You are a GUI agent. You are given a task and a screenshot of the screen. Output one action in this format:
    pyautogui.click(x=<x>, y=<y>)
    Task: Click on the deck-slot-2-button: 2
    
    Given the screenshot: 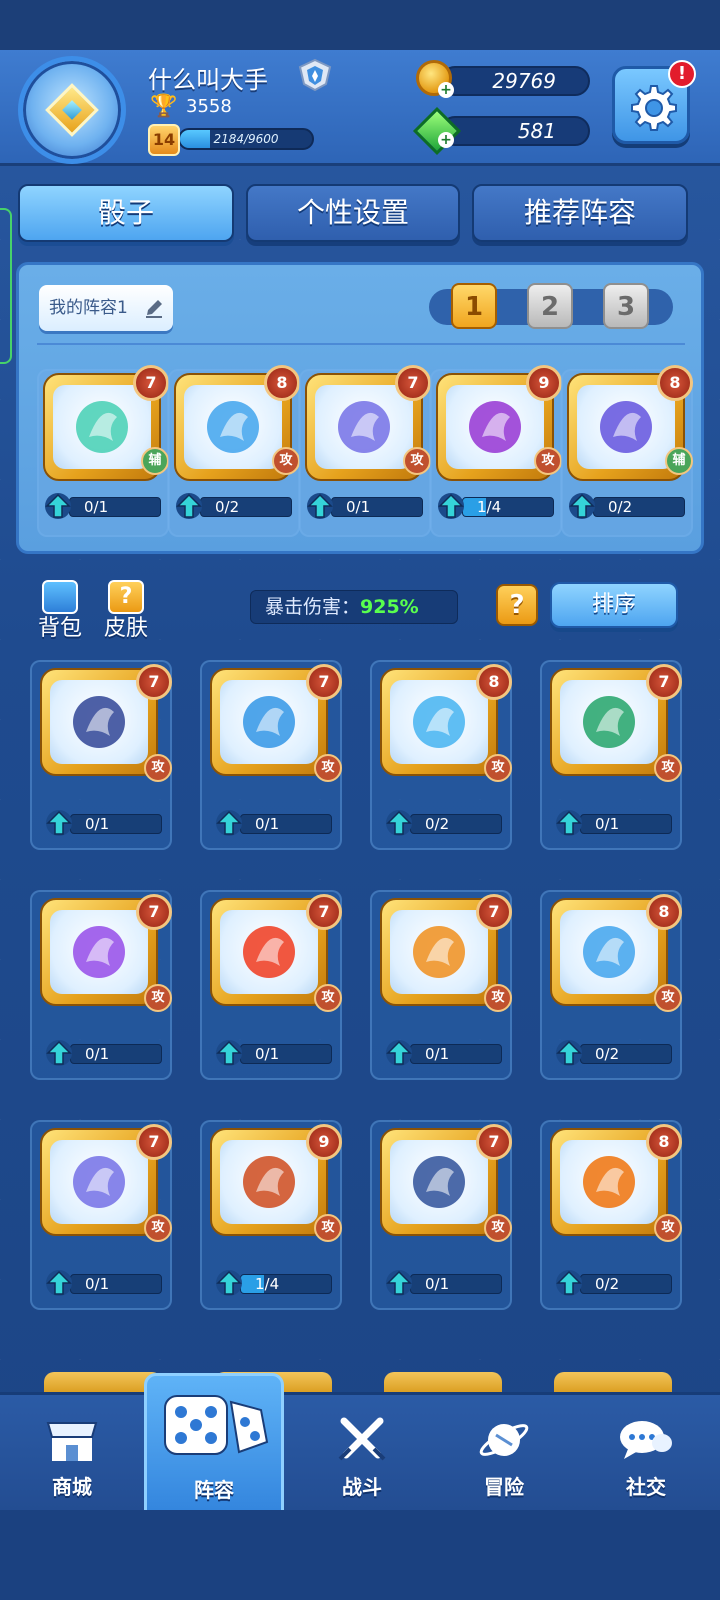 What is the action you would take?
    pyautogui.click(x=550, y=306)
    